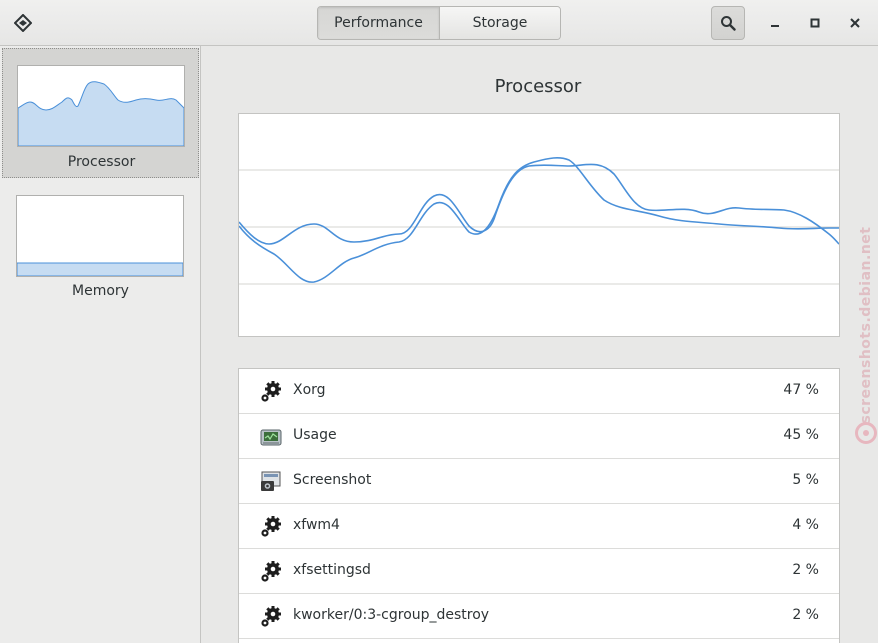 The height and width of the screenshot is (643, 878). What do you see at coordinates (315, 435) in the screenshot?
I see `process-name: Usage` at bounding box center [315, 435].